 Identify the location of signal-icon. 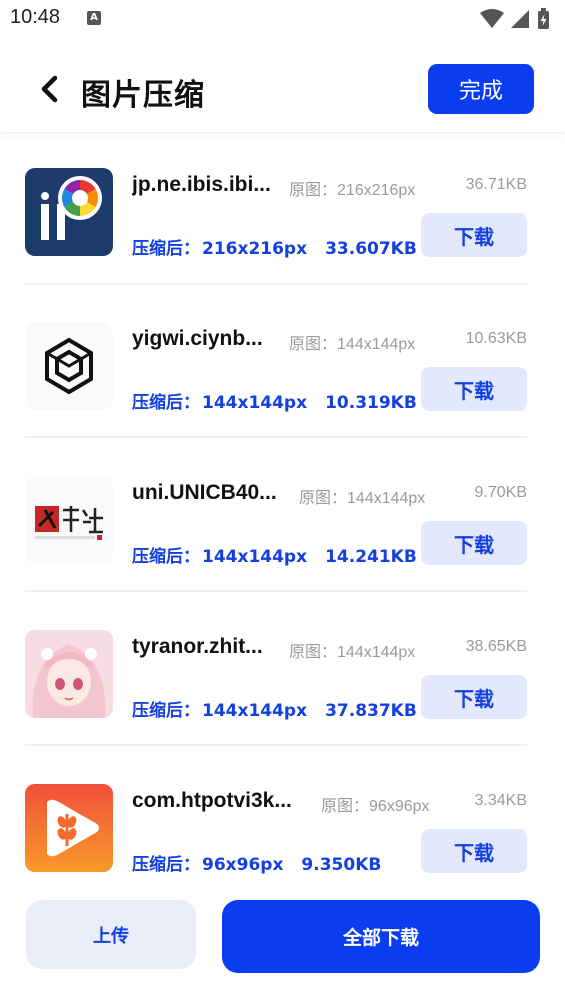
(520, 19).